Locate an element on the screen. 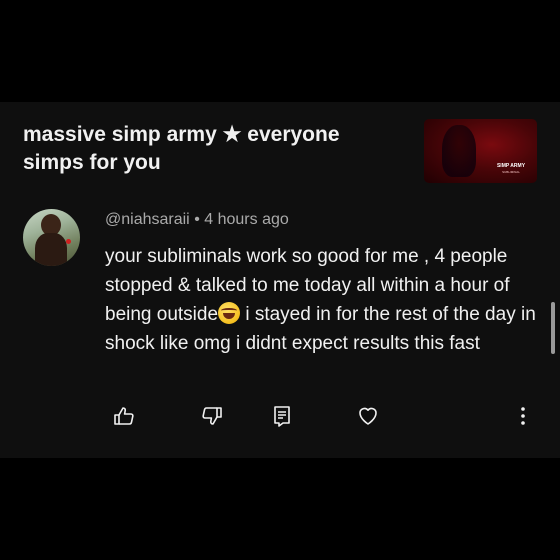  scrollbar is located at coordinates (553, 328).